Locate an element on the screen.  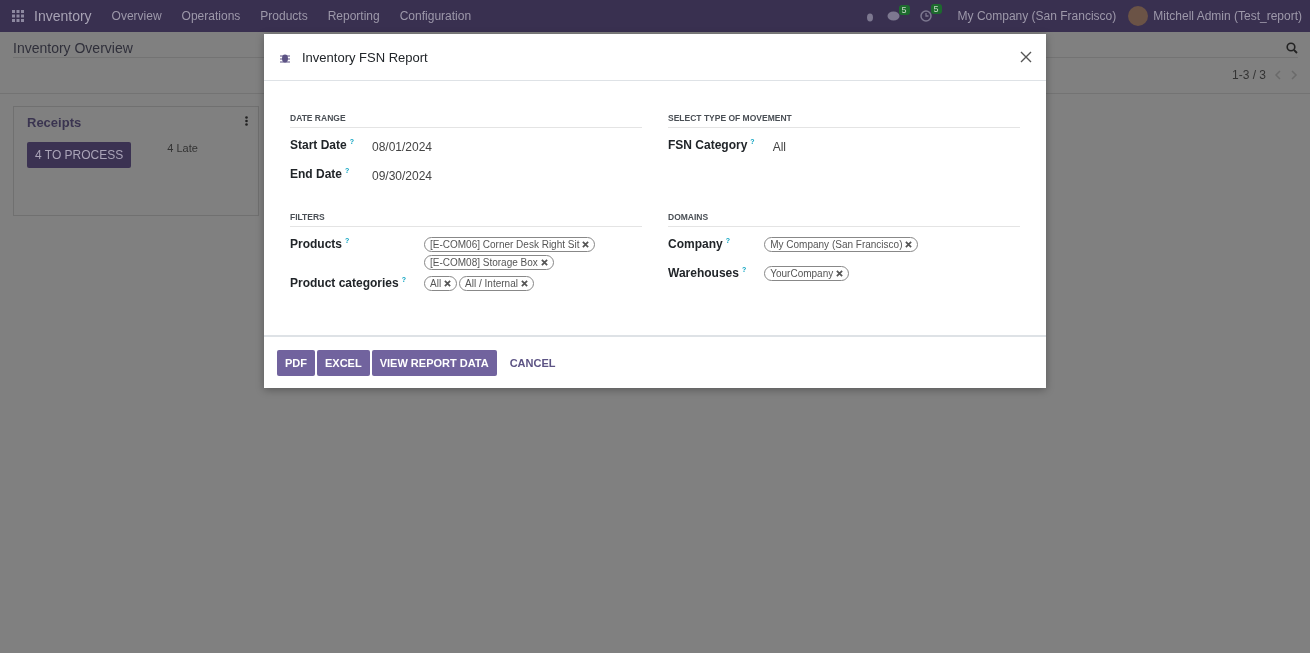
app-name: Inventory is located at coordinates (63, 16).